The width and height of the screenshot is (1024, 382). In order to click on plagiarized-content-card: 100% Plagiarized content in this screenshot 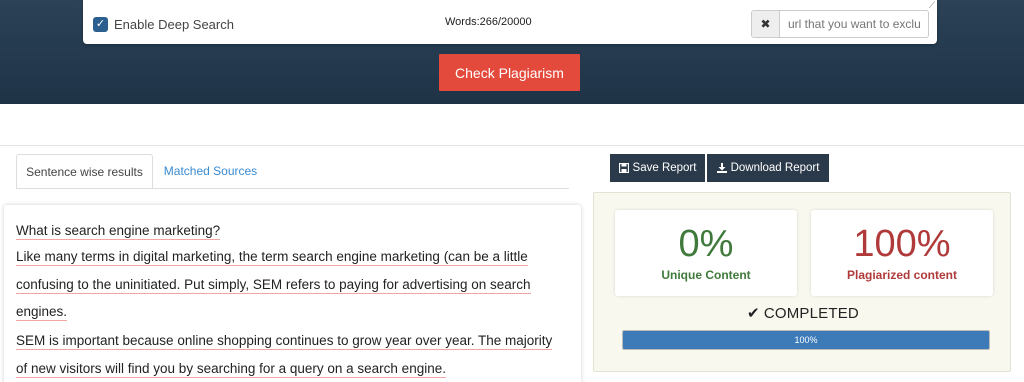, I will do `click(902, 253)`.